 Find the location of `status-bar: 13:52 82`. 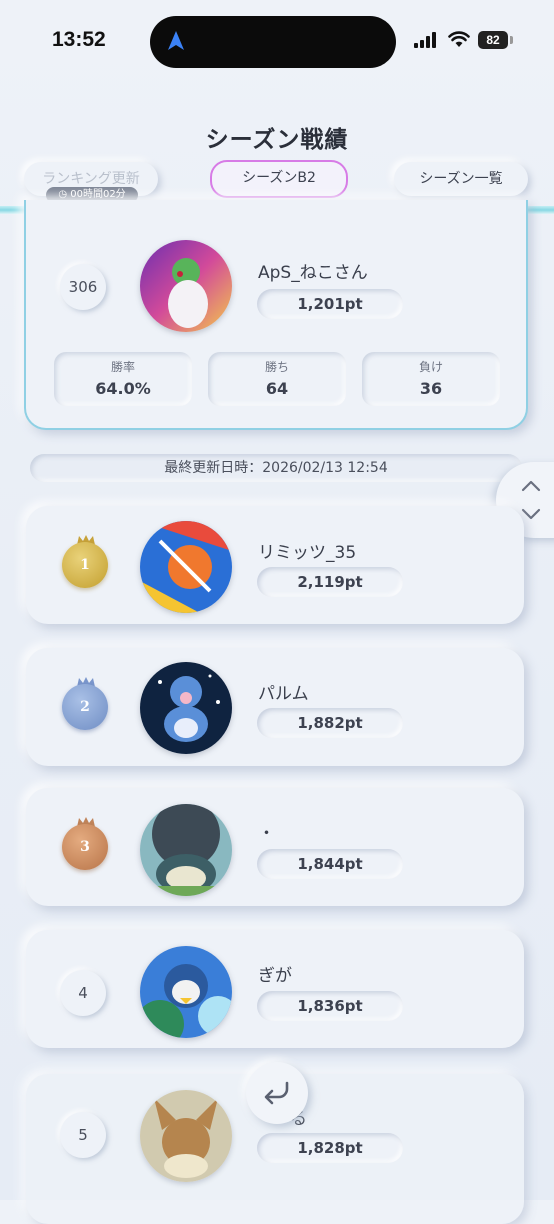

status-bar: 13:52 82 is located at coordinates (277, 45).